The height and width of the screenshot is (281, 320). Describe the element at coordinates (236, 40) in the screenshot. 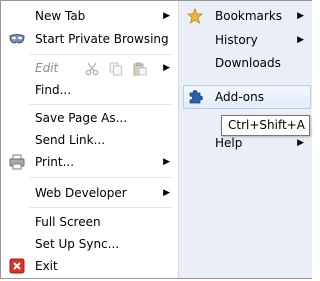

I see `history-label: History` at that location.